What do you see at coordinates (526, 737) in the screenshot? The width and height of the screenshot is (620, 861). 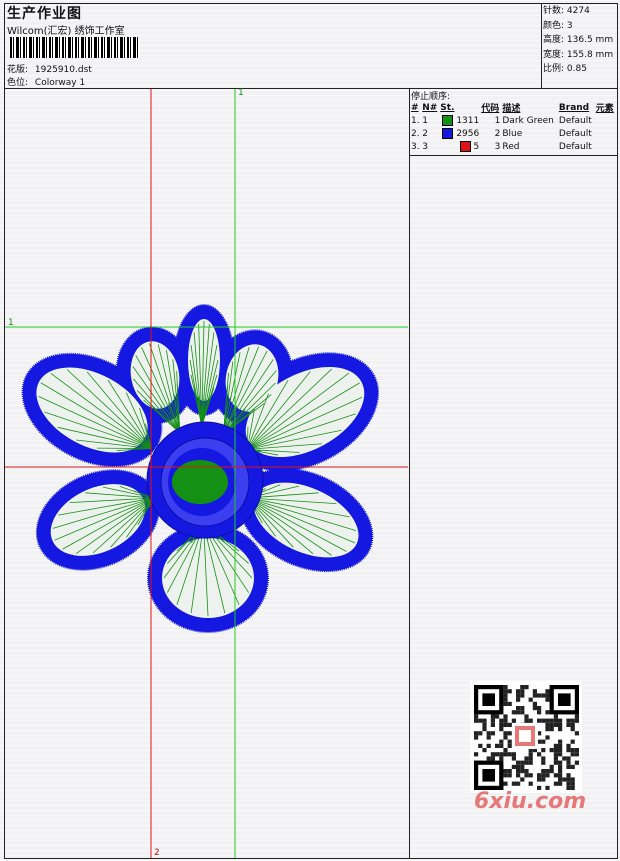 I see `qr-code` at bounding box center [526, 737].